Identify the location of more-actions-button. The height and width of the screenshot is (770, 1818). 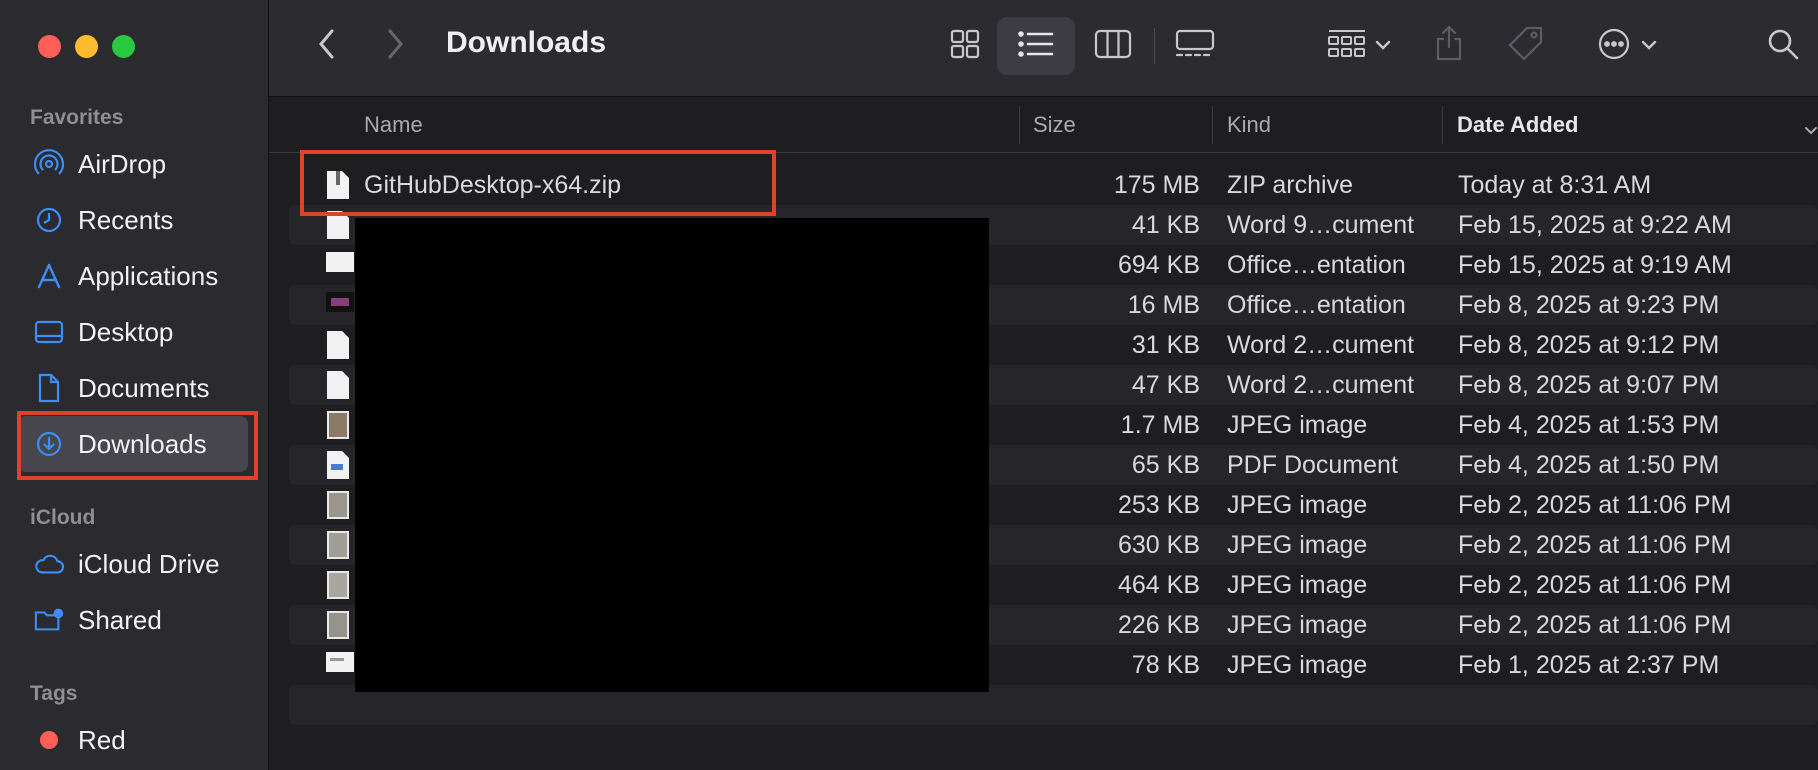
(1627, 46).